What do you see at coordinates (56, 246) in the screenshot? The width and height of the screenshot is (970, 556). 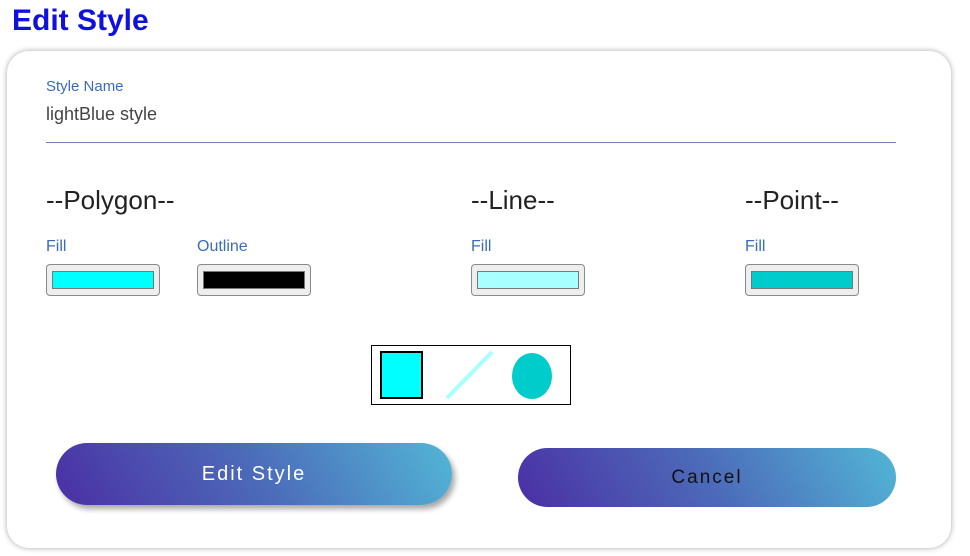 I see `polygon-fill-label: Fill` at bounding box center [56, 246].